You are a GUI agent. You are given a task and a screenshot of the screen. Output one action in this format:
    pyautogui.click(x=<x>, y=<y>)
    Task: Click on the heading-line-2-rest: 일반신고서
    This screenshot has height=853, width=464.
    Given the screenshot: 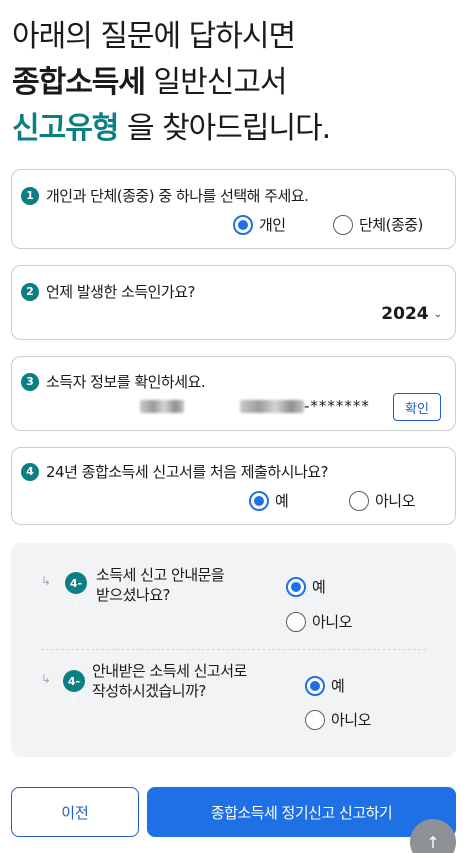 What is the action you would take?
    pyautogui.click(x=216, y=82)
    